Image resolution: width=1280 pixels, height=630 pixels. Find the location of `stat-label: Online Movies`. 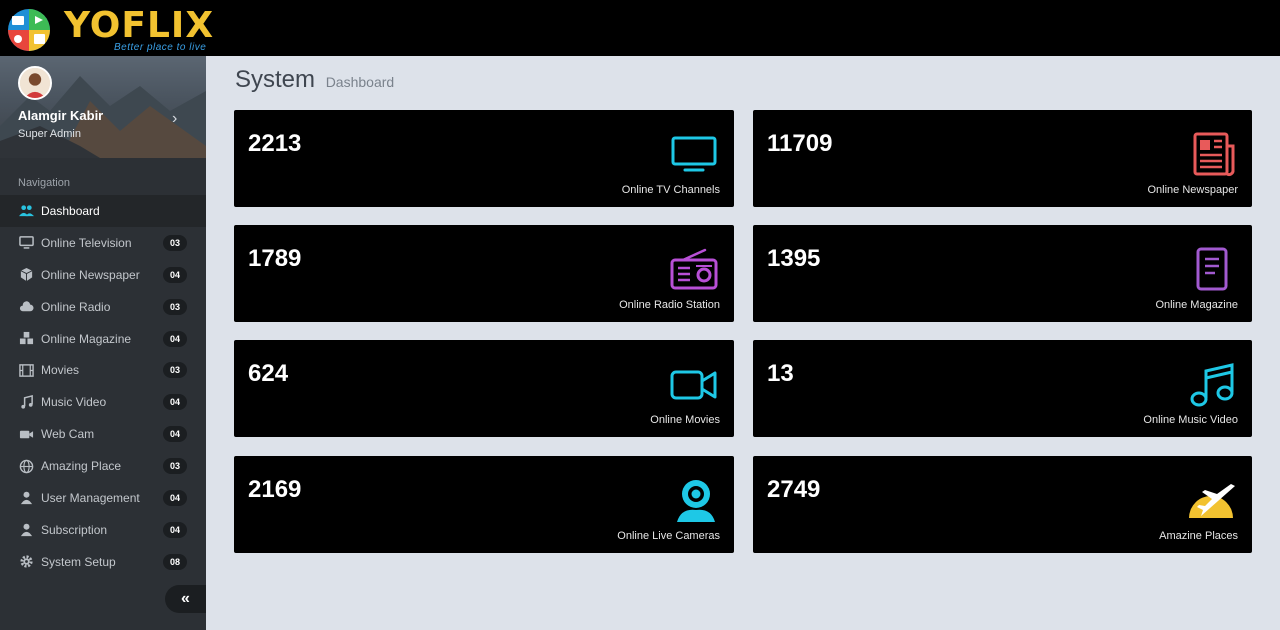

stat-label: Online Movies is located at coordinates (685, 420).